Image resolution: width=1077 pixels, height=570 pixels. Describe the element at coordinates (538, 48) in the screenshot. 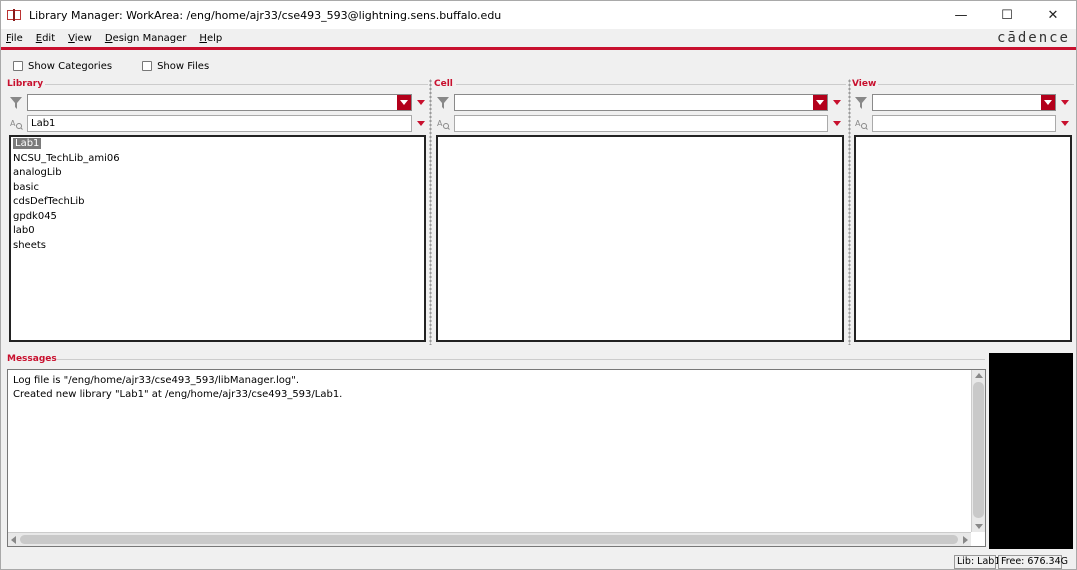

I see `accent-divider` at that location.